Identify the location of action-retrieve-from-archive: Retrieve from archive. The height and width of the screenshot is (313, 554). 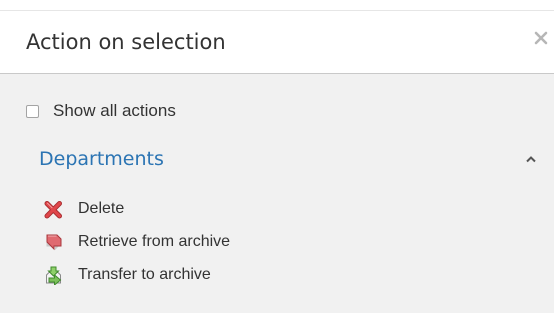
(137, 242).